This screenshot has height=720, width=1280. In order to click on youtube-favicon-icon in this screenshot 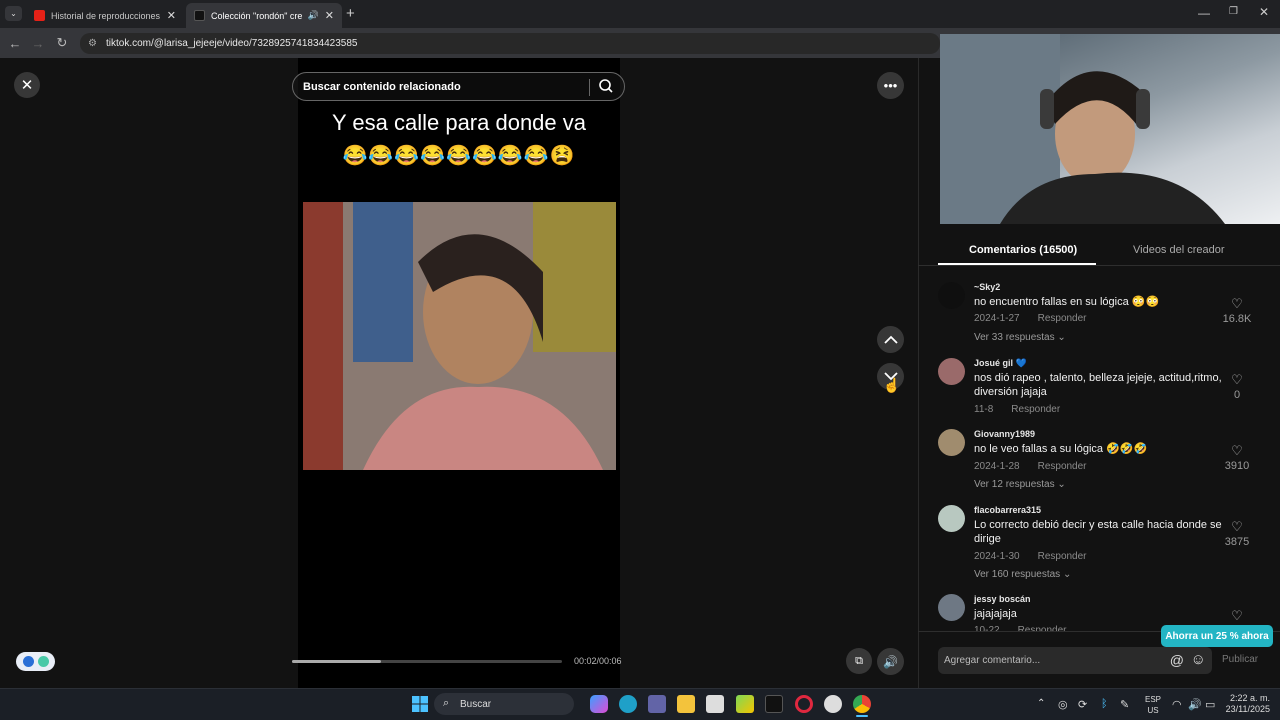, I will do `click(39, 15)`.